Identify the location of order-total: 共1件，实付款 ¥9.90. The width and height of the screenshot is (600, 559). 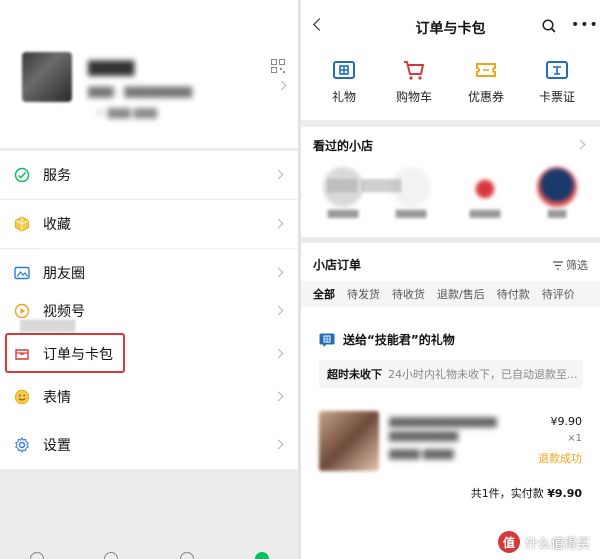
(526, 493).